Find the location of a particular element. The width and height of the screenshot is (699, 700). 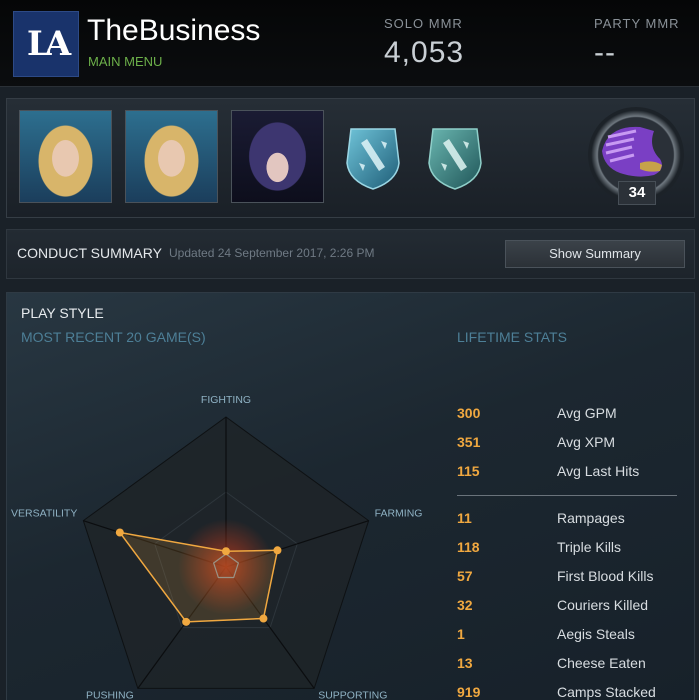

conduct-updated-text: Updated 24 September 2017, 2:26 PM is located at coordinates (272, 253).